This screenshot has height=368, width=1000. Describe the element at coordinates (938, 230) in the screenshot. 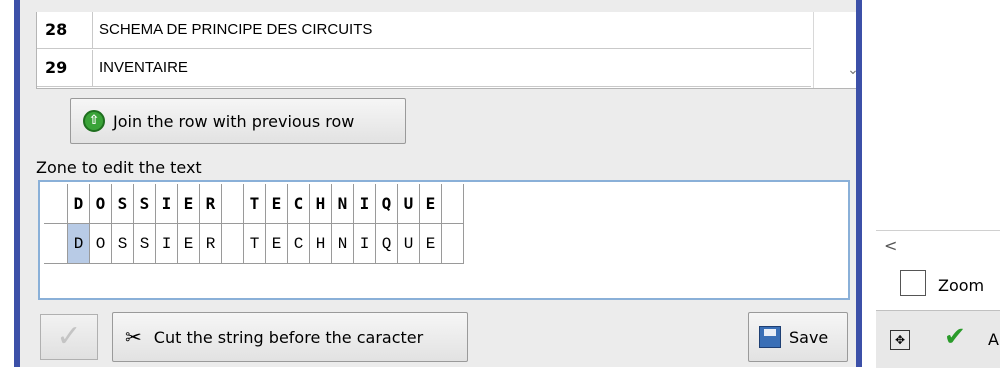

I see `divider` at that location.